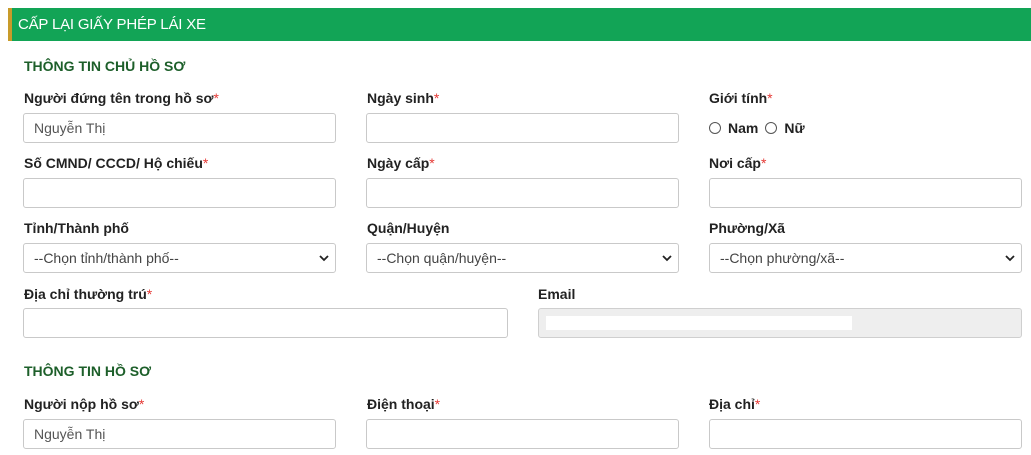  Describe the element at coordinates (522, 128) in the screenshot. I see `dob-input` at that location.